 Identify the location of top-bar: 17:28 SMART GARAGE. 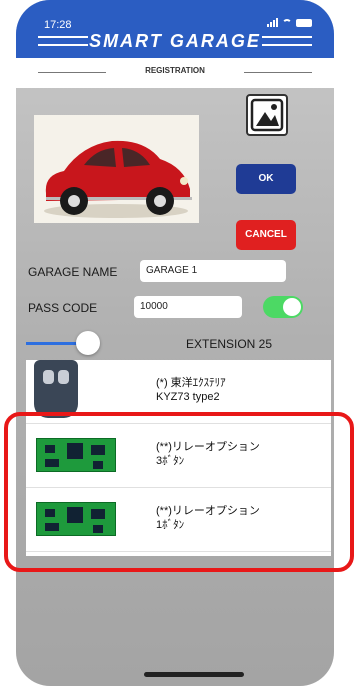
(175, 29).